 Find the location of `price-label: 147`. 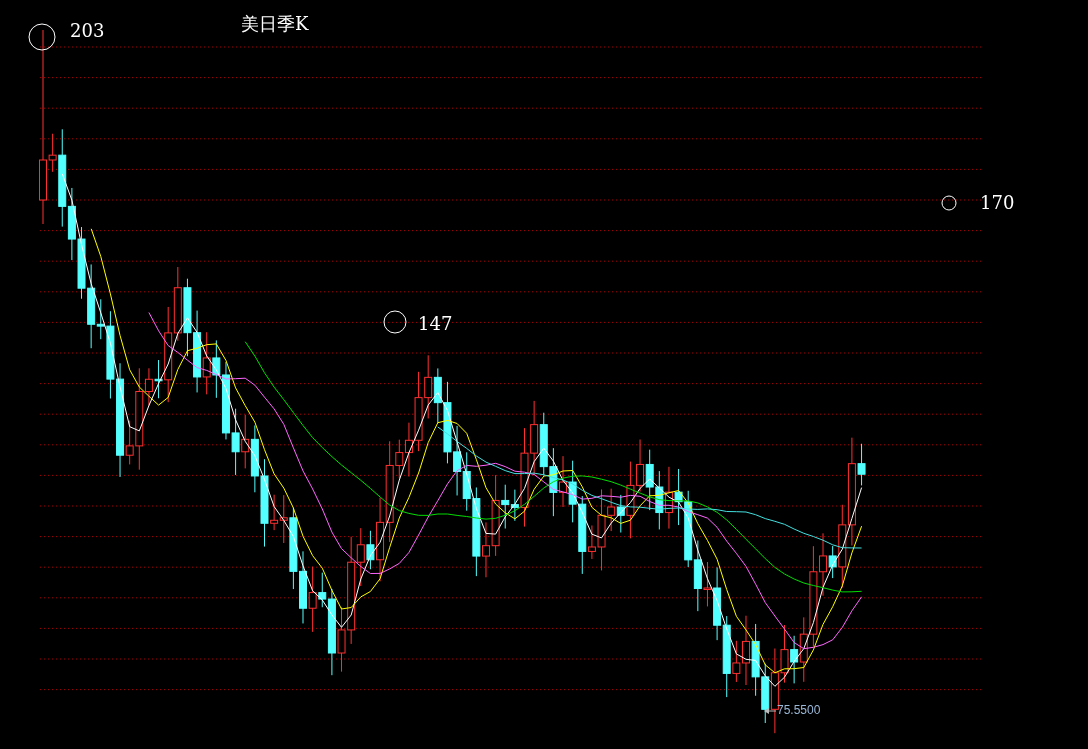

price-label: 147 is located at coordinates (435, 323).